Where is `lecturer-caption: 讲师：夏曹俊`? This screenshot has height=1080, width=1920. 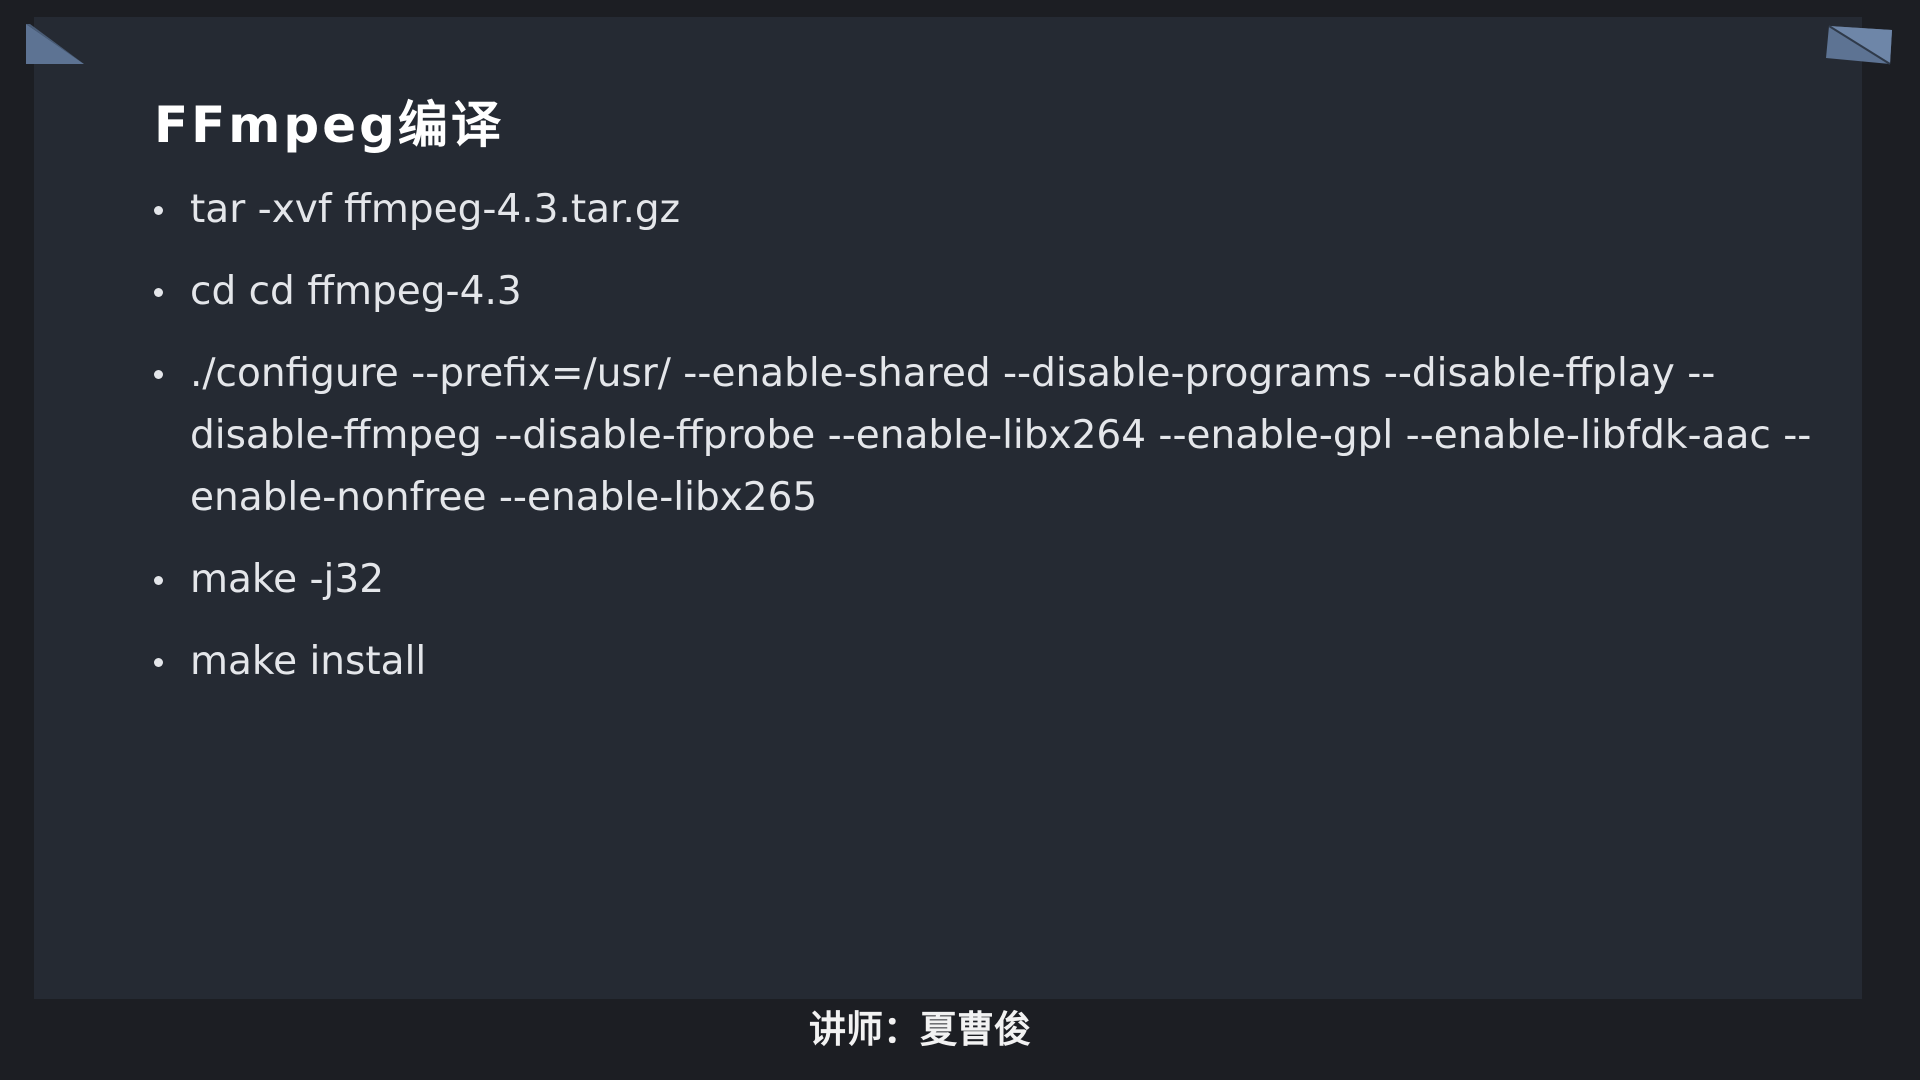
lecturer-caption: 讲师：夏曹俊 is located at coordinates (920, 1029).